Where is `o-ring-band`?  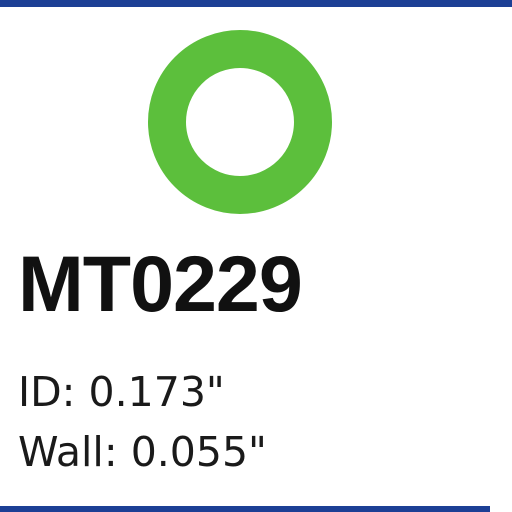 o-ring-band is located at coordinates (240, 122).